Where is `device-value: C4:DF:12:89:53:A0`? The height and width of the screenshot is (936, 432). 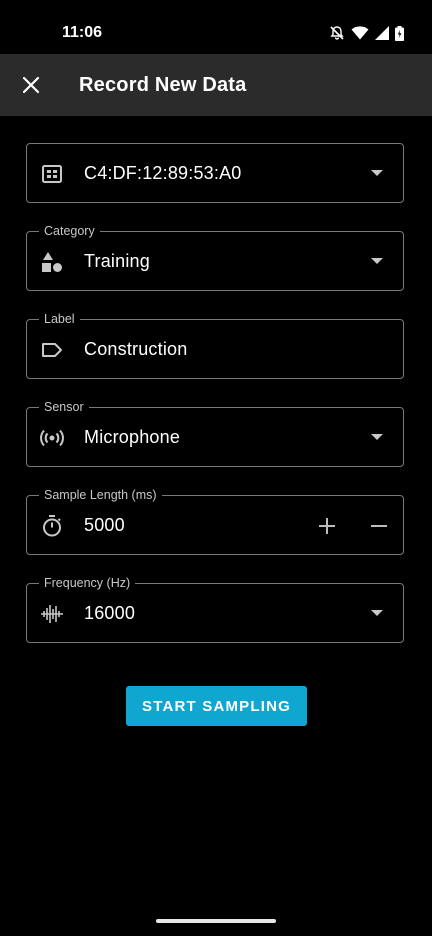 device-value: C4:DF:12:89:53:A0 is located at coordinates (163, 173).